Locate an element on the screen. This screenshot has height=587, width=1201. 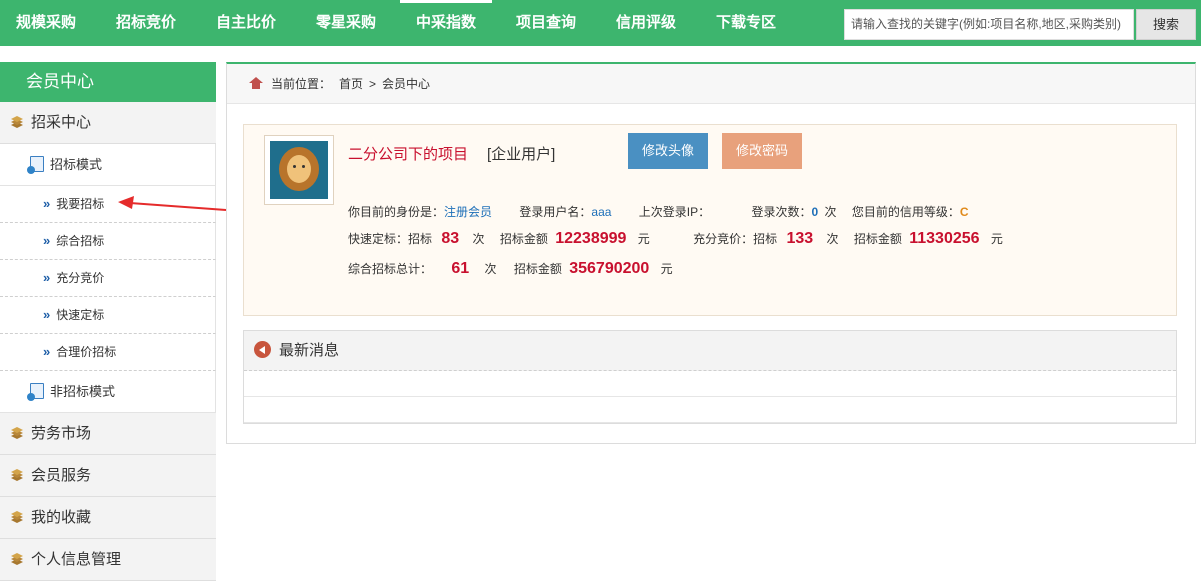
sidebar-cat-laowu: 劳务市场 is located at coordinates (108, 434).